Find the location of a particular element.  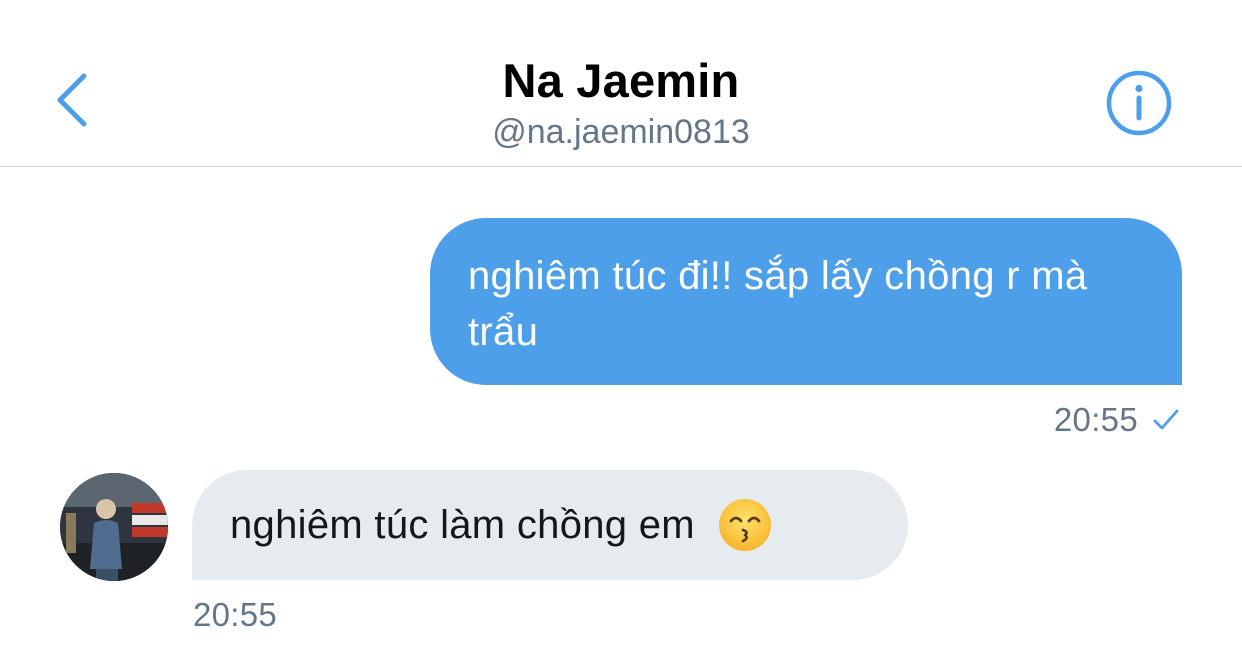

info-button is located at coordinates (1139, 103).